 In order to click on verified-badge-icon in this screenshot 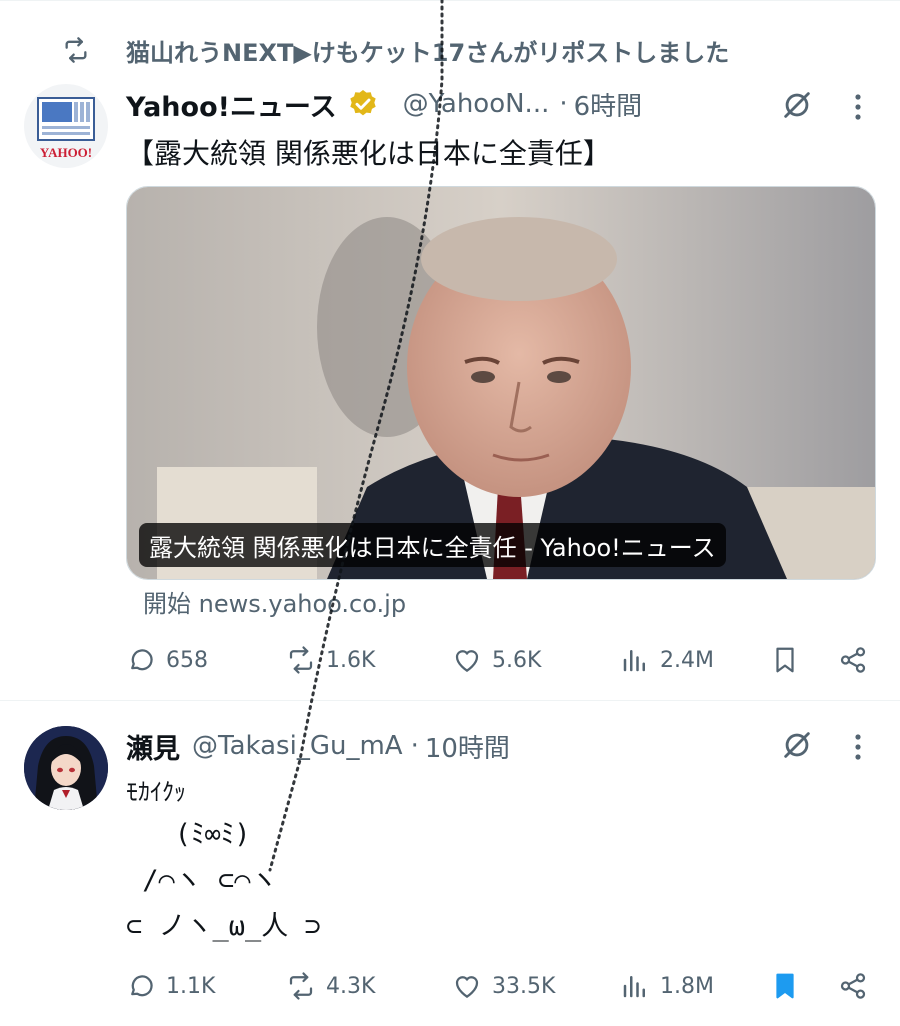, I will do `click(362, 103)`.